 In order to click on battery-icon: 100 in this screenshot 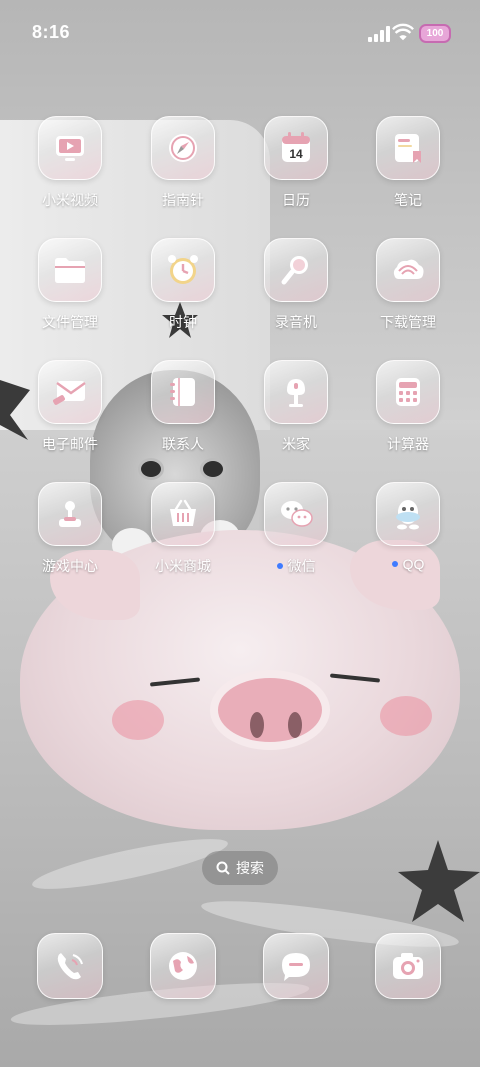, I will do `click(435, 33)`.